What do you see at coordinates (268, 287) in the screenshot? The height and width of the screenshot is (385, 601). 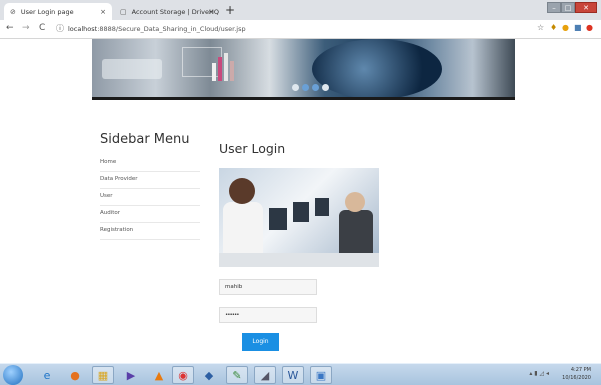 I see `username-input: mahib` at bounding box center [268, 287].